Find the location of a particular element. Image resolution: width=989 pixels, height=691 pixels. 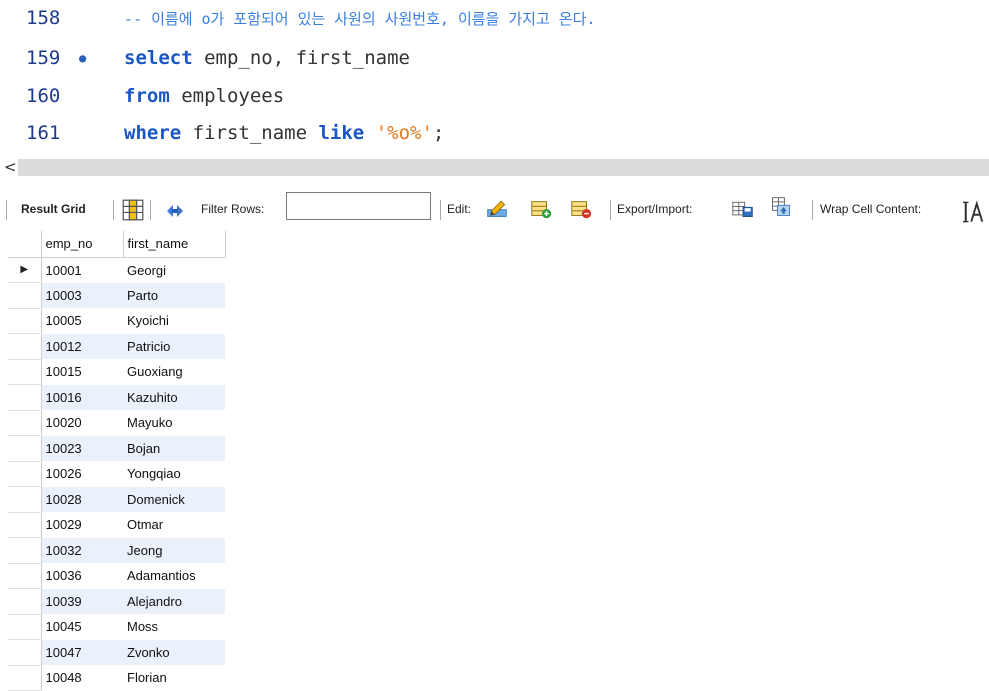

insert-row-icon is located at coordinates (541, 209).